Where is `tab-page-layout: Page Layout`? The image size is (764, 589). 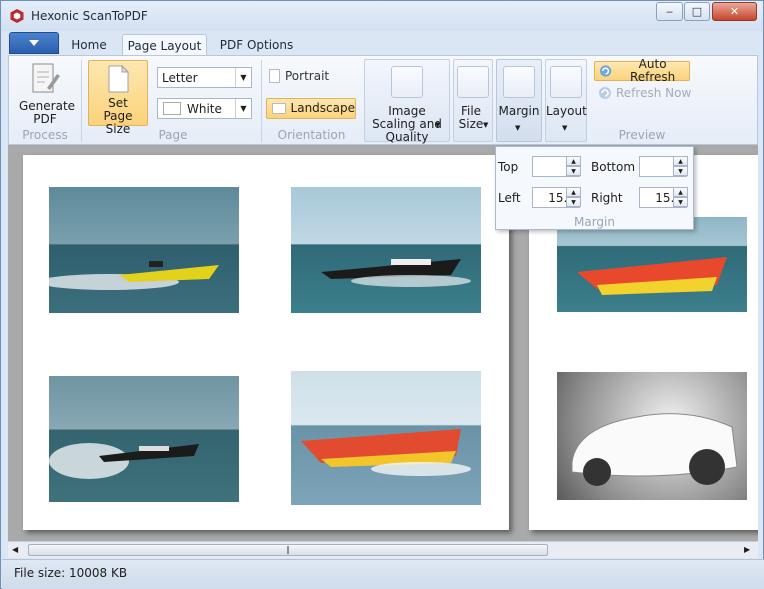 tab-page-layout: Page Layout is located at coordinates (164, 45).